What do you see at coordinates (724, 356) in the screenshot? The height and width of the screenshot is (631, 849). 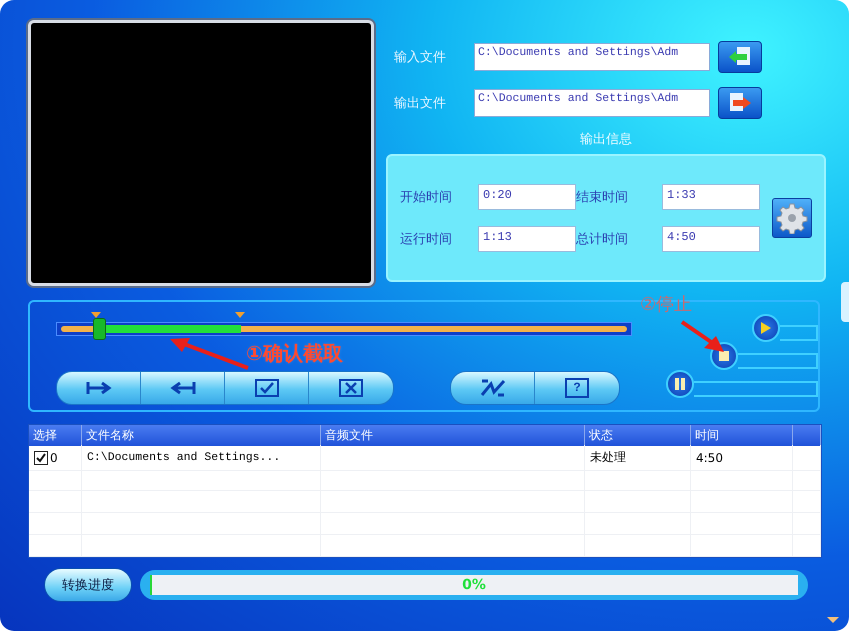 I see `stop-icon` at bounding box center [724, 356].